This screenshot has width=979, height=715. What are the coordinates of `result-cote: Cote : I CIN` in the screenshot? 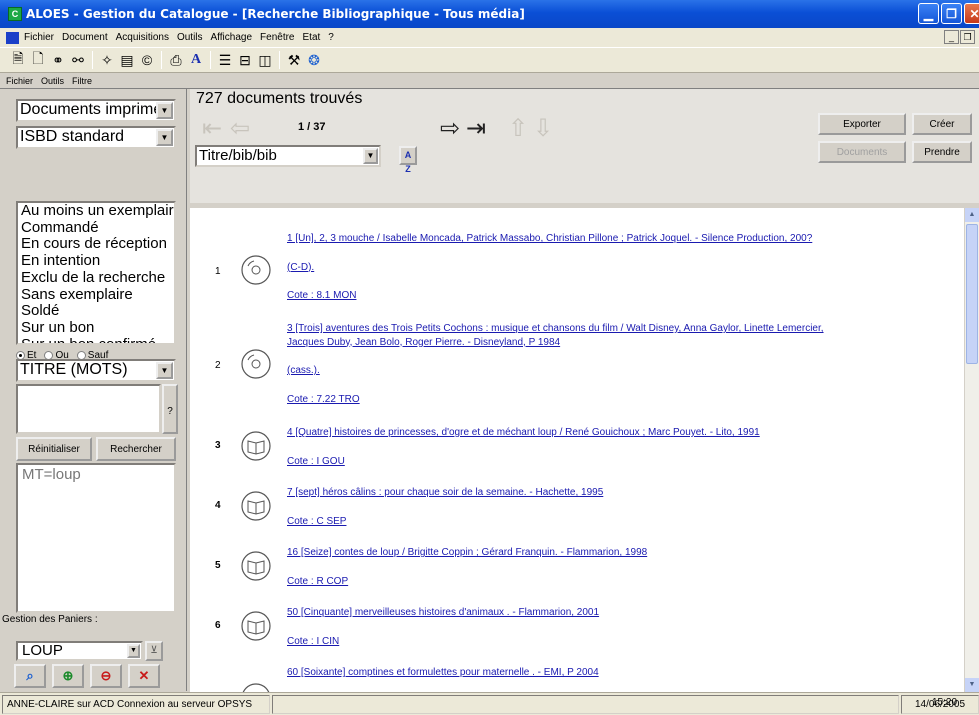 It's located at (622, 642).